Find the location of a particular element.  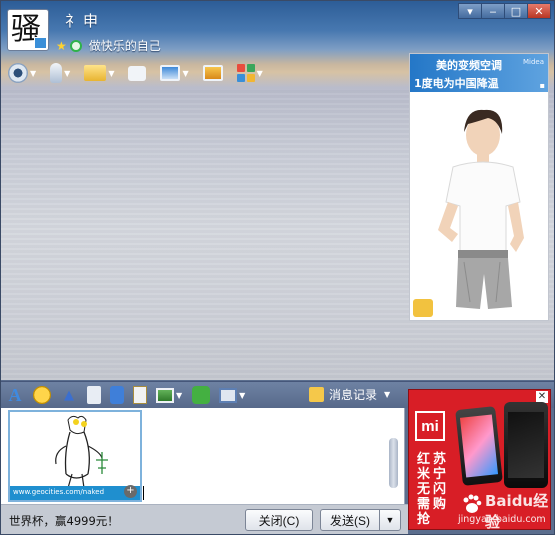

zoom-in-icon: + is located at coordinates (130, 491).